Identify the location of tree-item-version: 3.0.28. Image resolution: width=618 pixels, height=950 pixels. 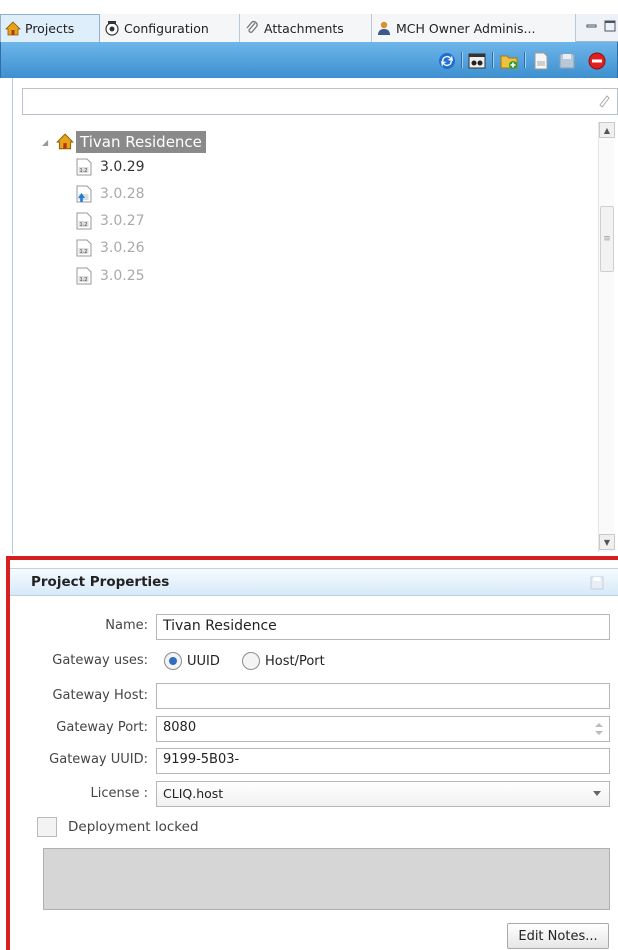
(110, 194).